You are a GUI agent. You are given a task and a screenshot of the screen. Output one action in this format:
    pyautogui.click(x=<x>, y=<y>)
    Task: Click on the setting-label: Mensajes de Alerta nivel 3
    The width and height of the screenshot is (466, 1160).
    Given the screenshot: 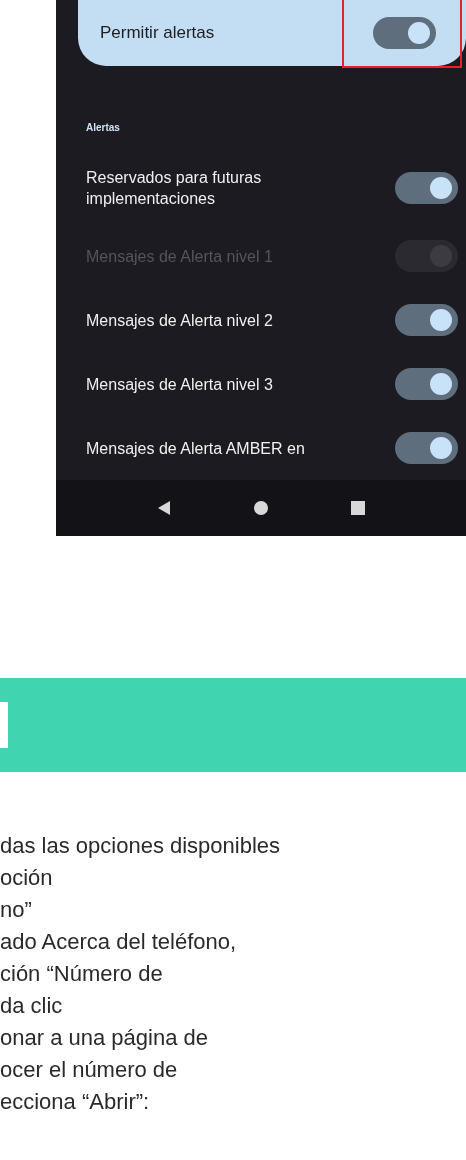 What is the action you would take?
    pyautogui.click(x=180, y=384)
    